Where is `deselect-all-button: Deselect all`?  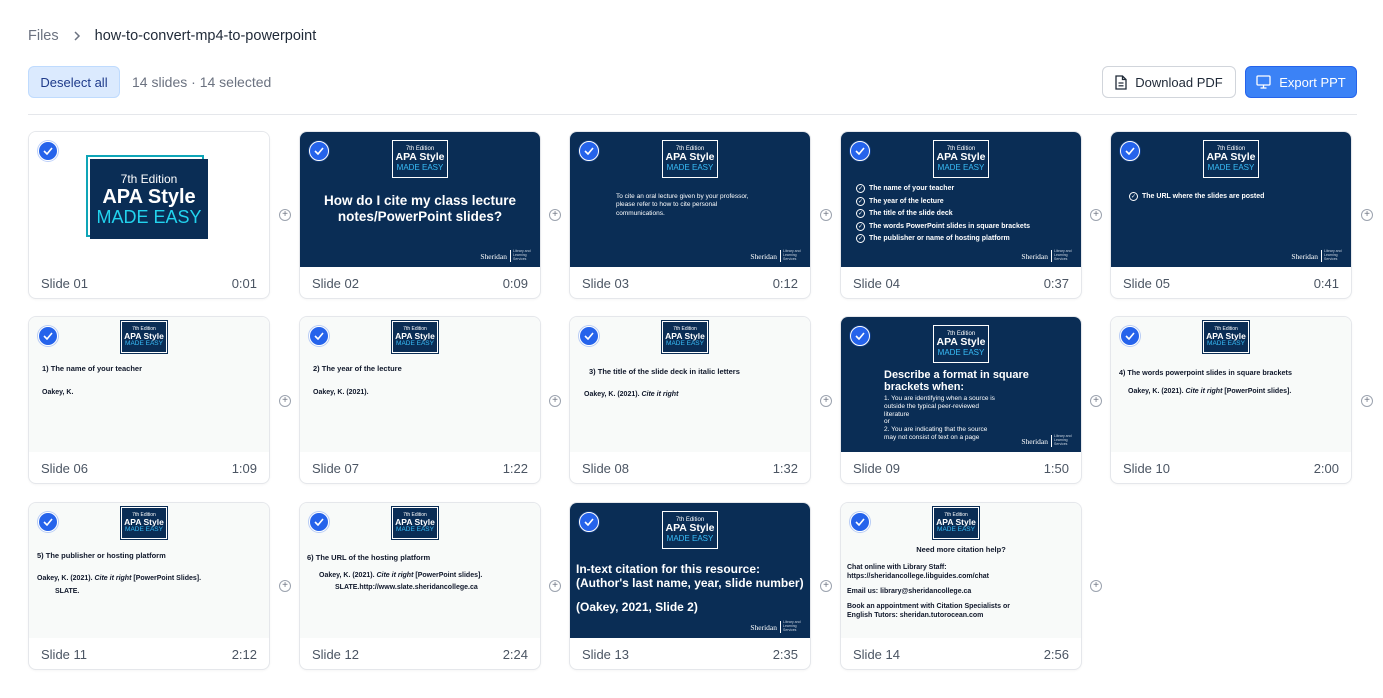
deselect-all-button: Deselect all is located at coordinates (74, 82).